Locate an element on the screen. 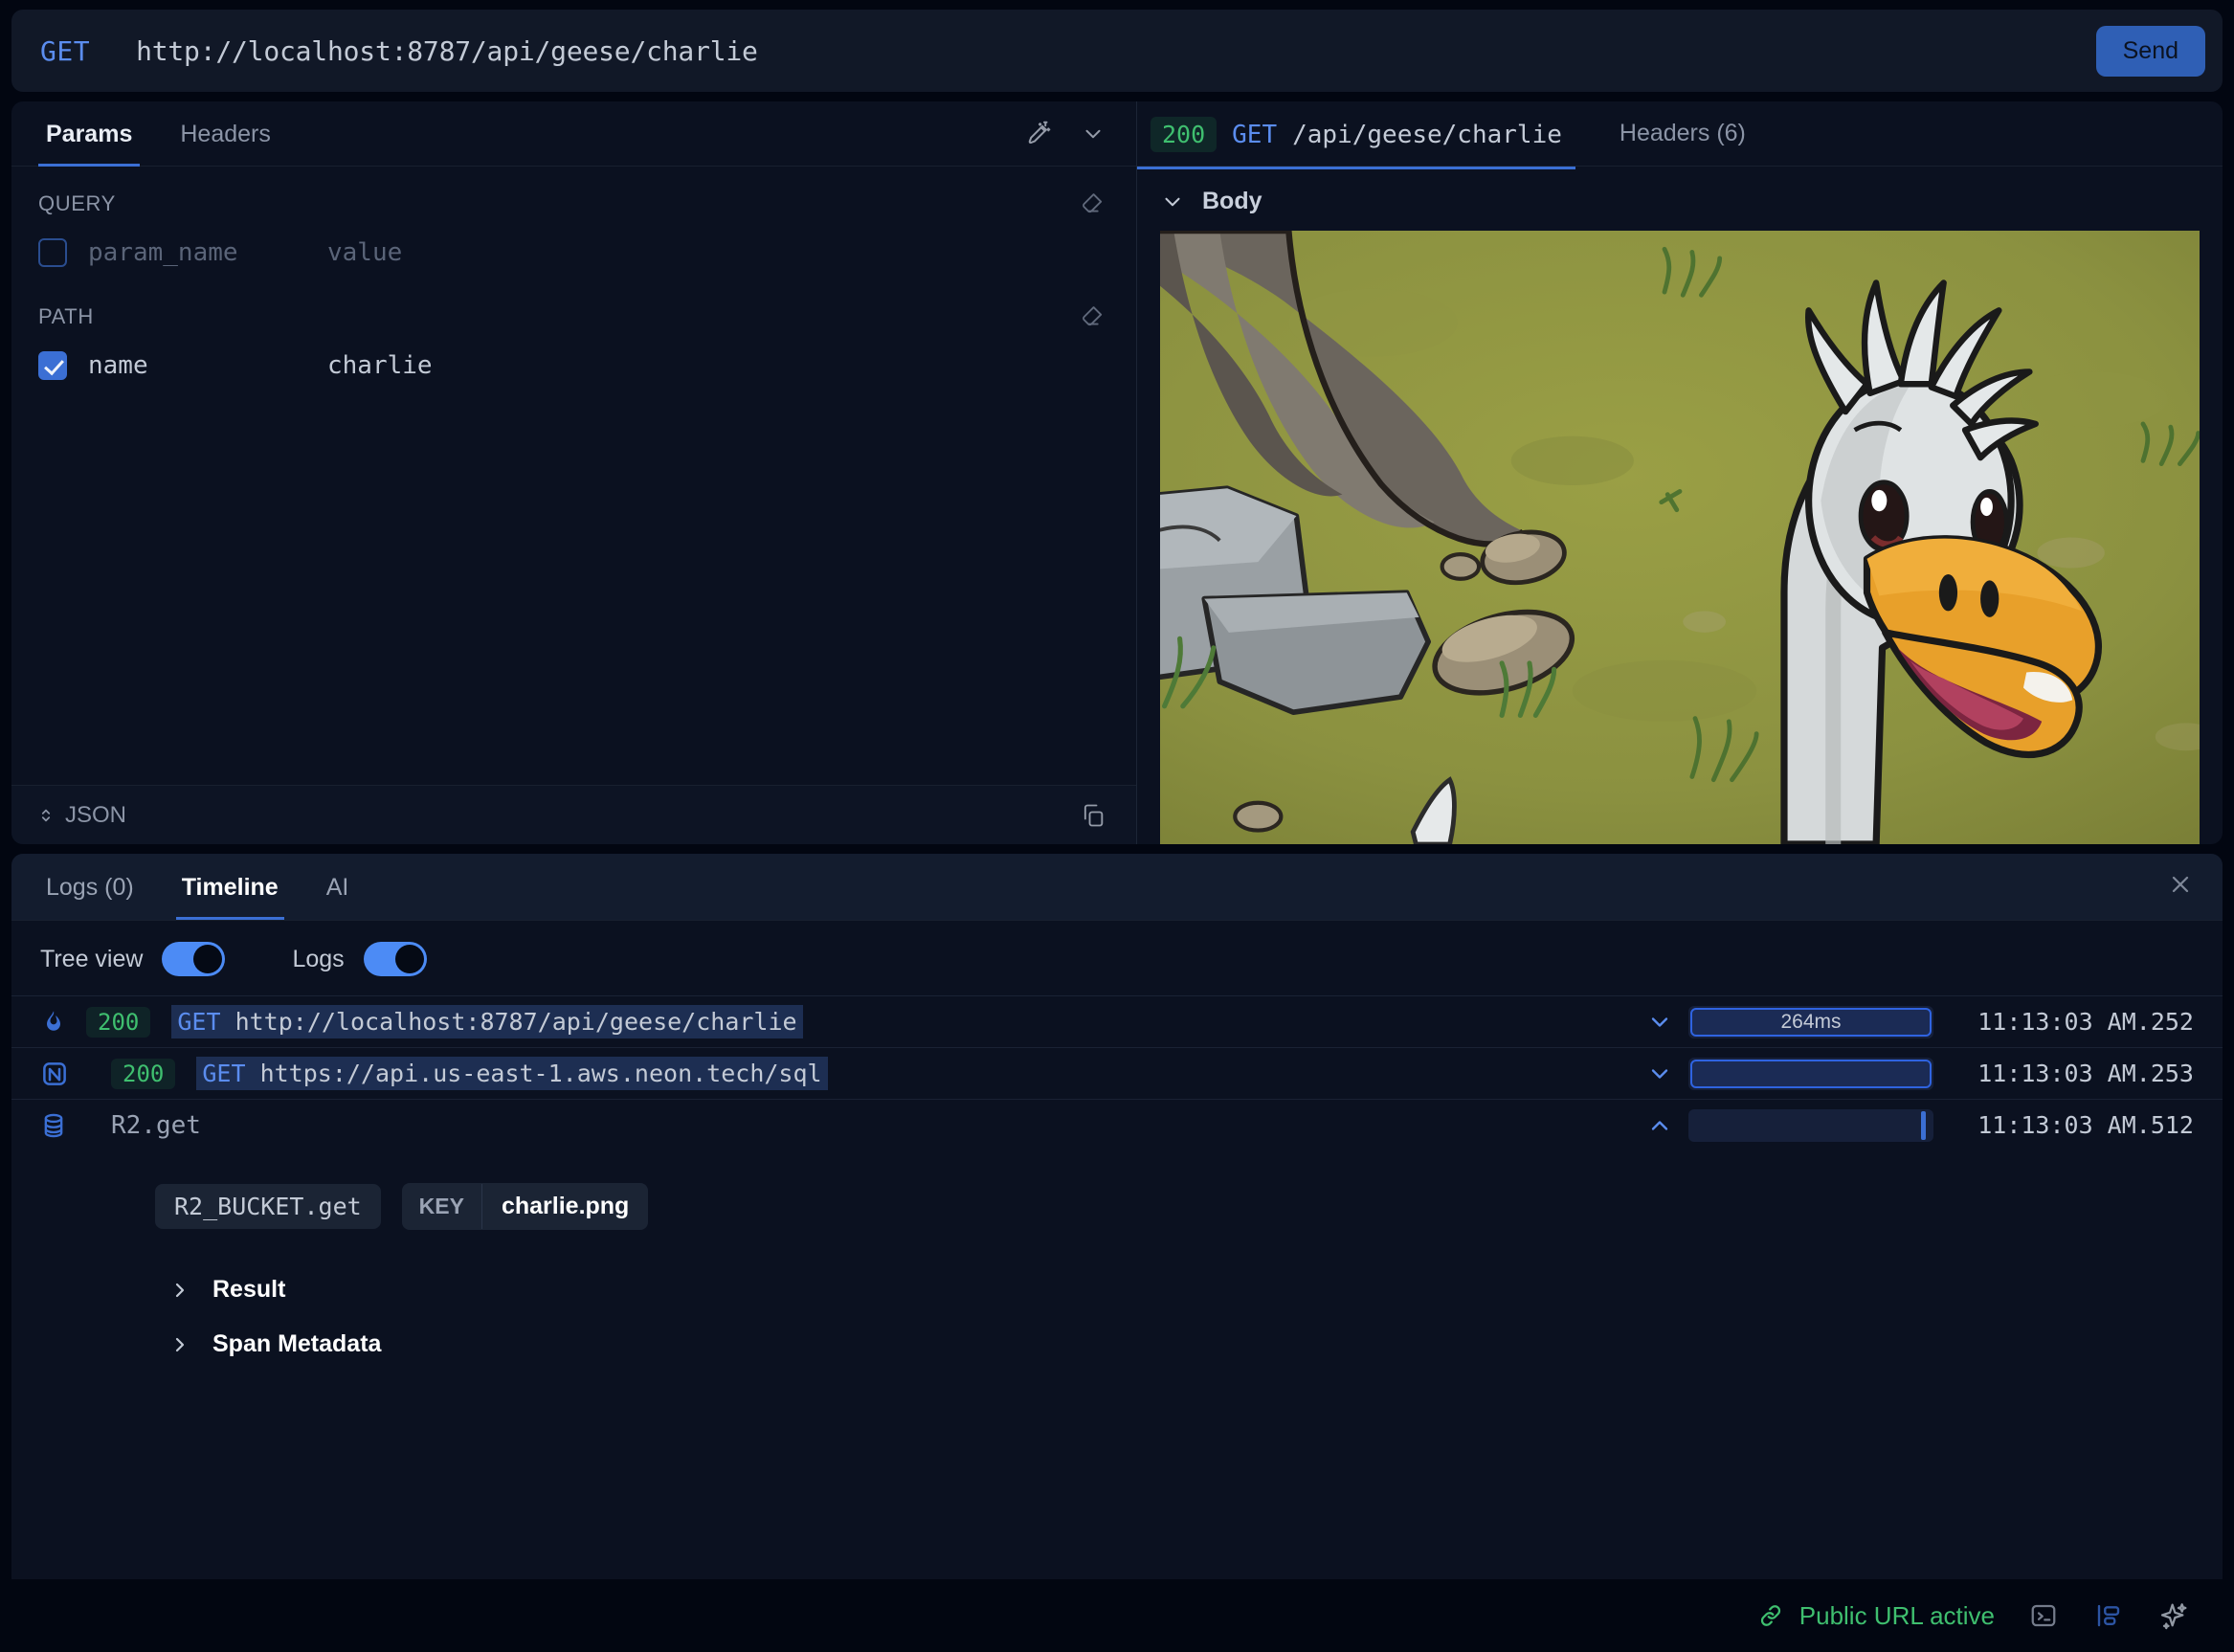 The image size is (2234, 1652). tab-params: Params is located at coordinates (89, 134).